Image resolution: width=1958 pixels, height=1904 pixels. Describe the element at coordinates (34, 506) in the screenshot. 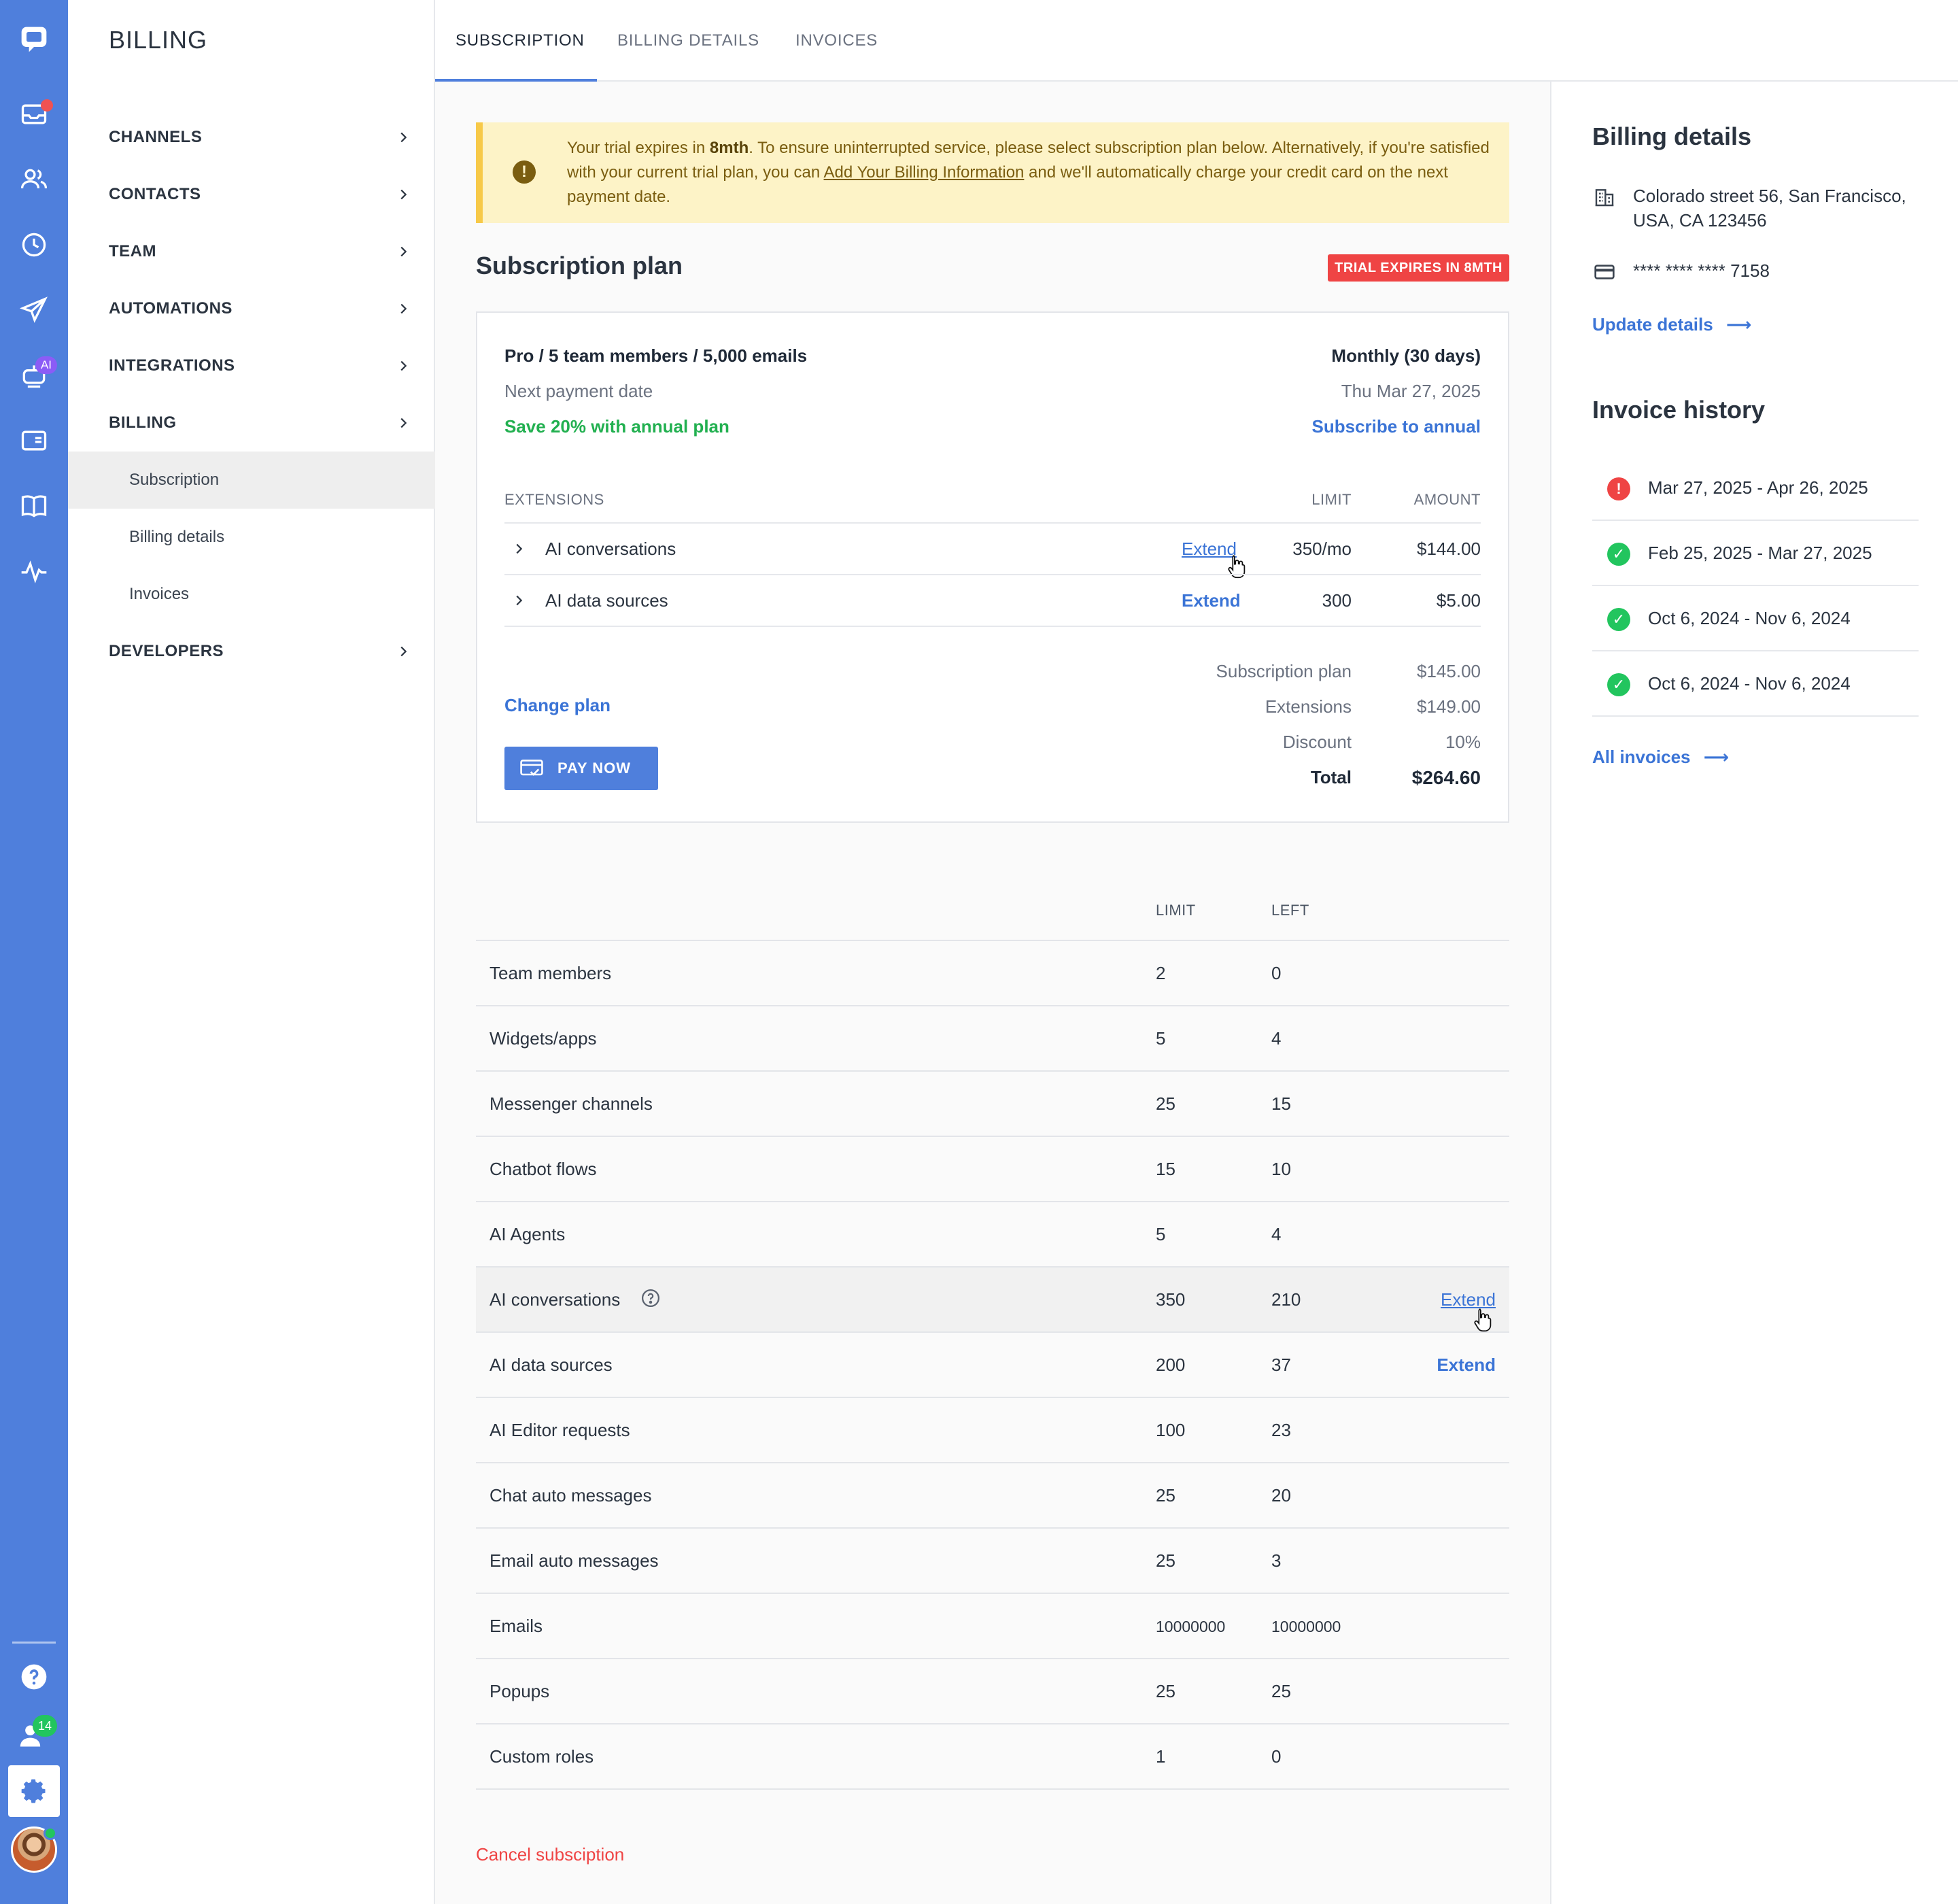

I see `knowledge-book-icon` at that location.